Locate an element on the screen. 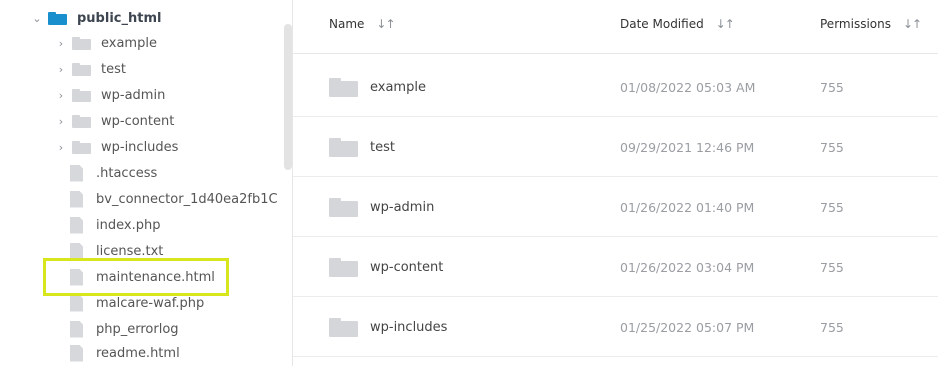  column-header-name: Name ↓↑ is located at coordinates (362, 24).